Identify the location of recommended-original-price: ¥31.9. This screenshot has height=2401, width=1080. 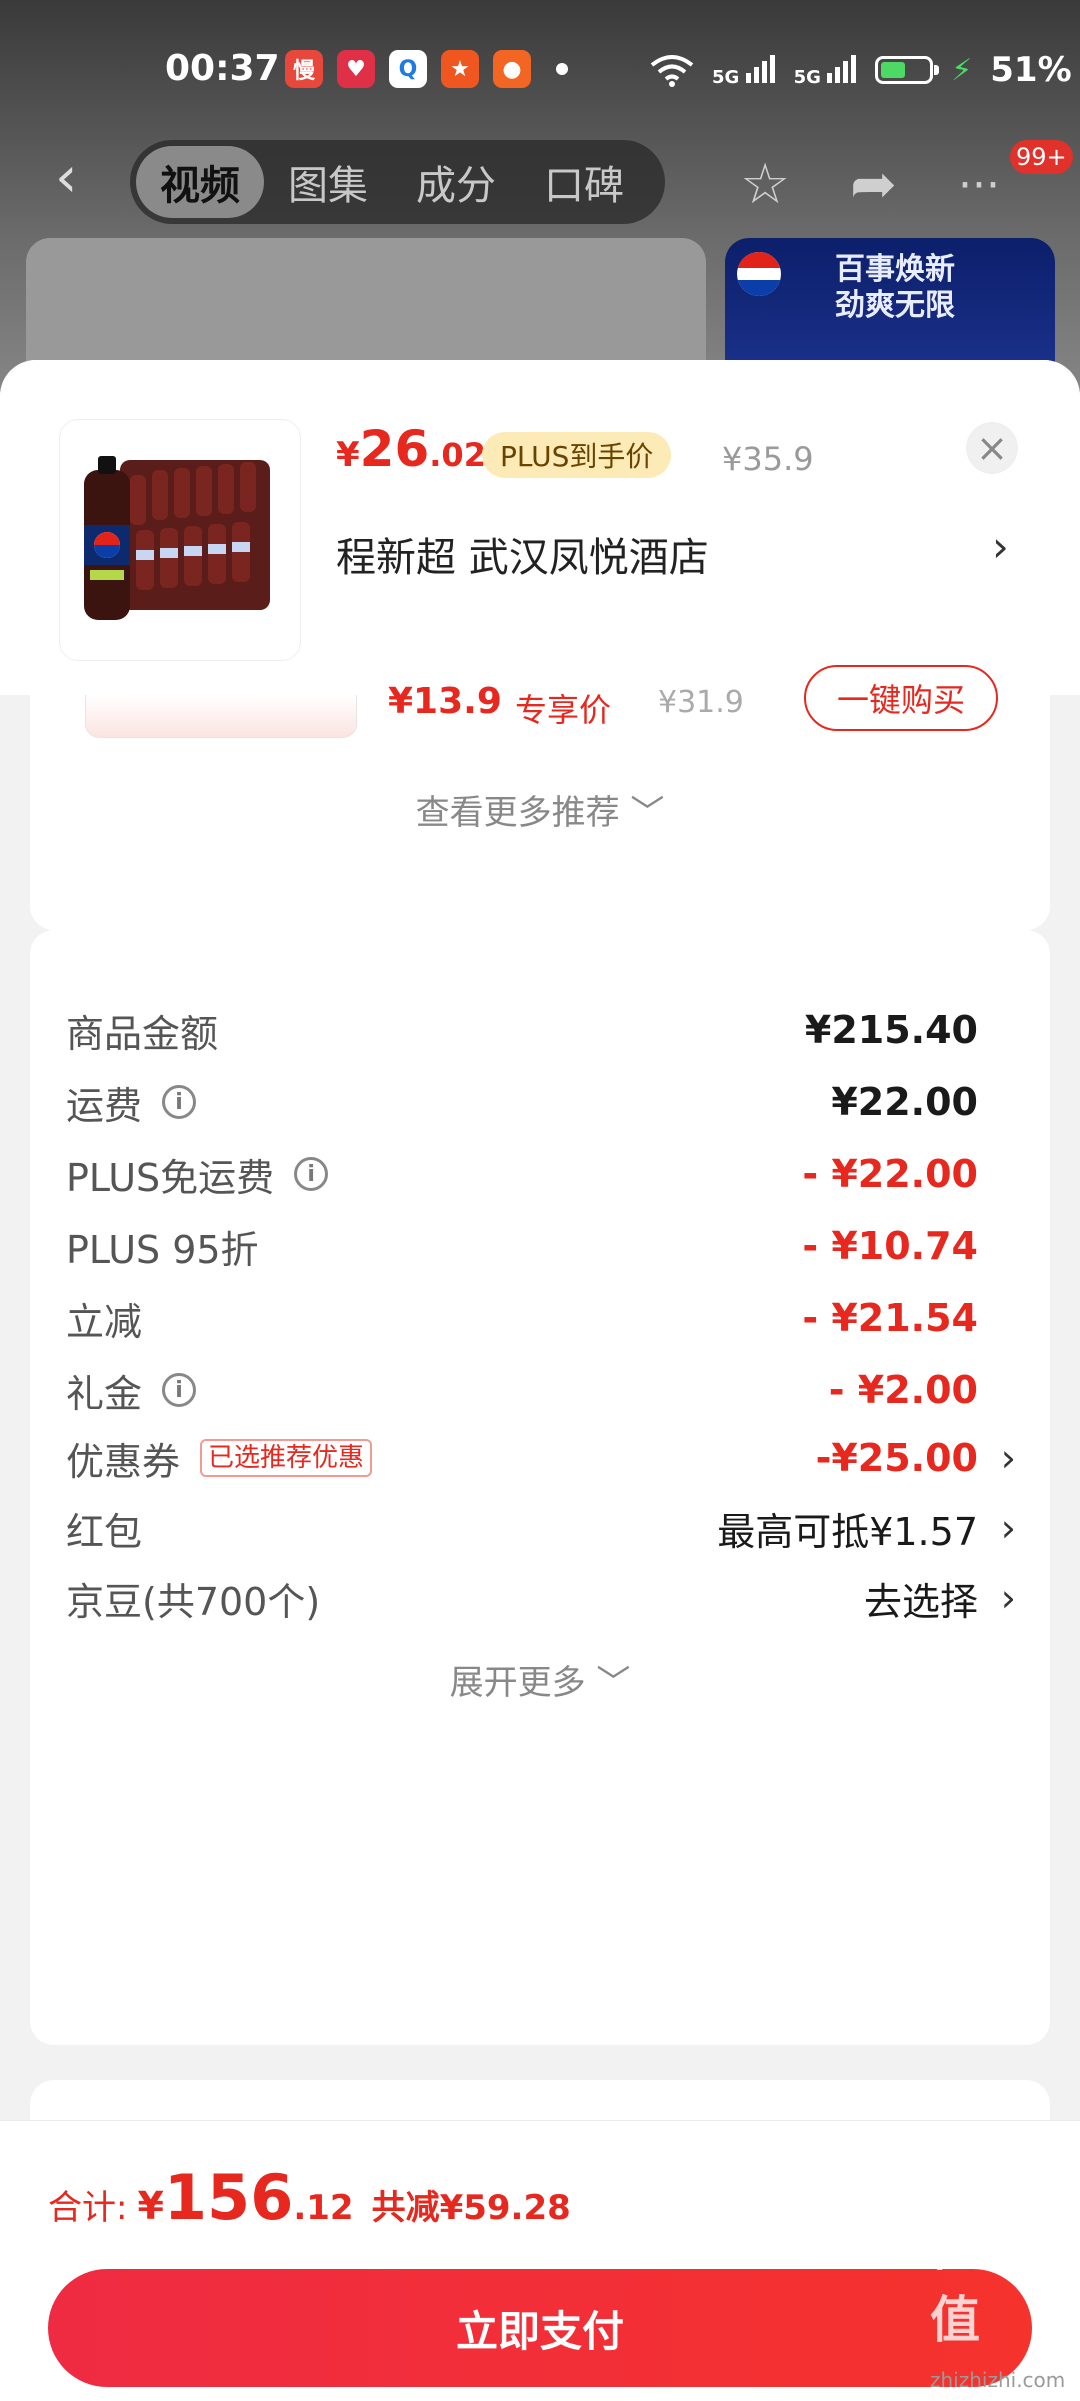
(701, 702).